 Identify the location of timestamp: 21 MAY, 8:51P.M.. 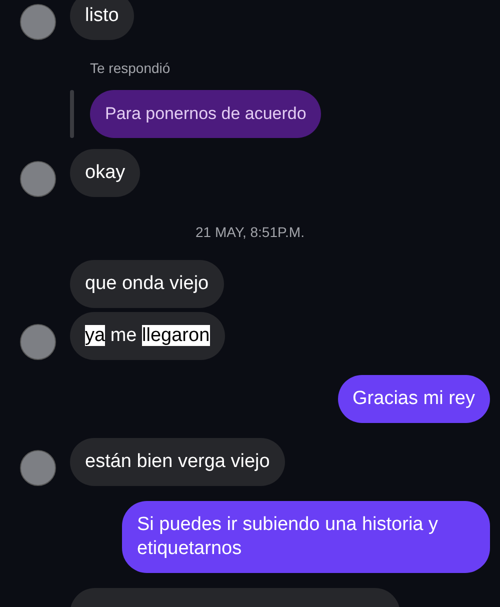
(250, 232).